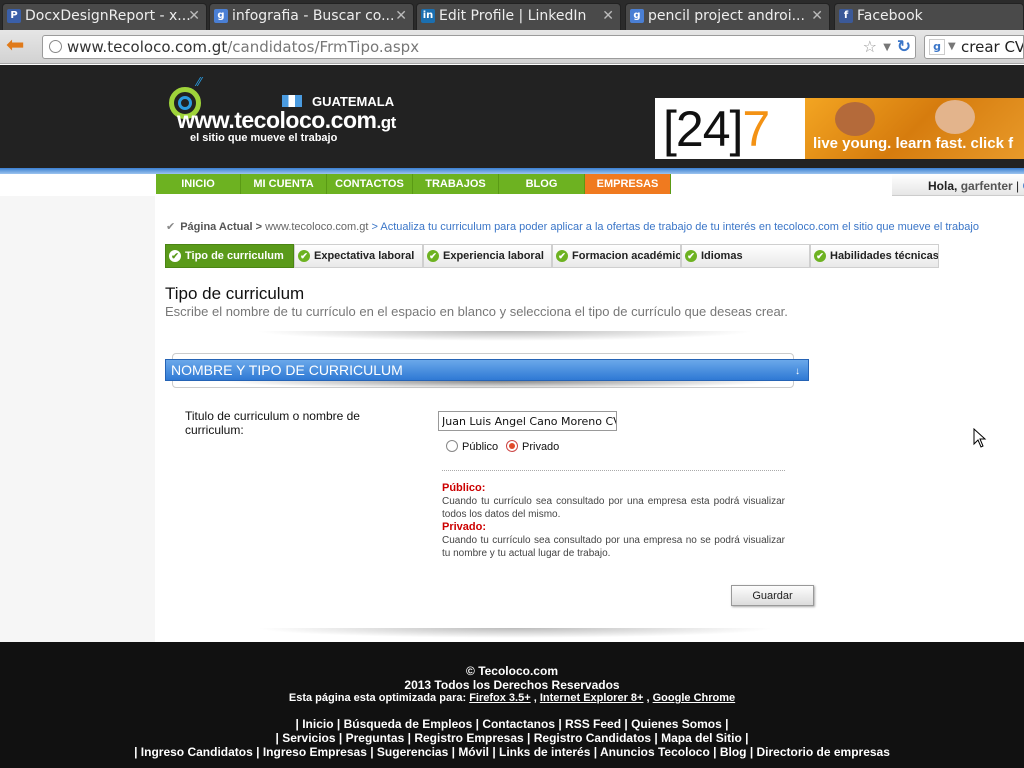  What do you see at coordinates (676, 724) in the screenshot?
I see `footer-link: Quienes Somos` at bounding box center [676, 724].